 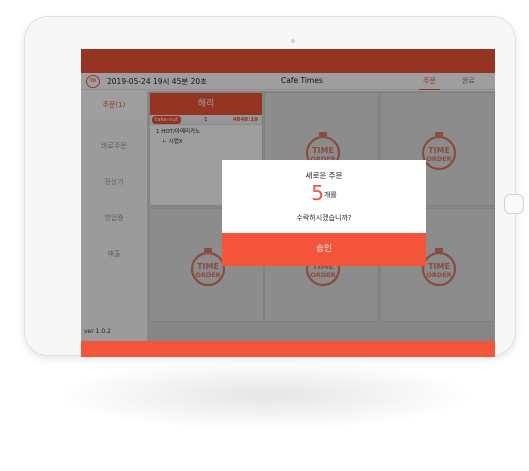 I want to click on order-count-suffix: 개를, so click(x=330, y=195).